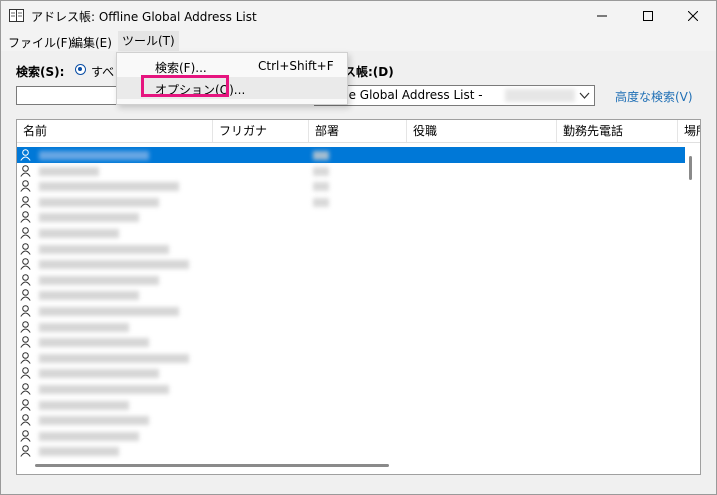  What do you see at coordinates (358, 41) in the screenshot?
I see `menu-bar: ファイル(F) 編集(E) ツール(T)` at bounding box center [358, 41].